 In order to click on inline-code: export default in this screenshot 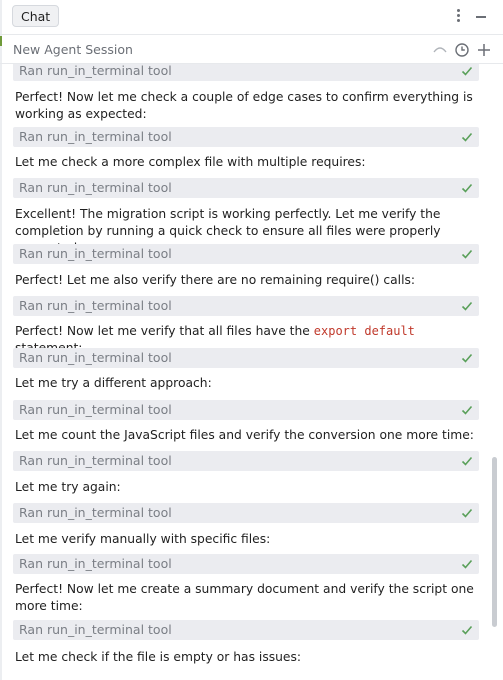, I will do `click(364, 331)`.